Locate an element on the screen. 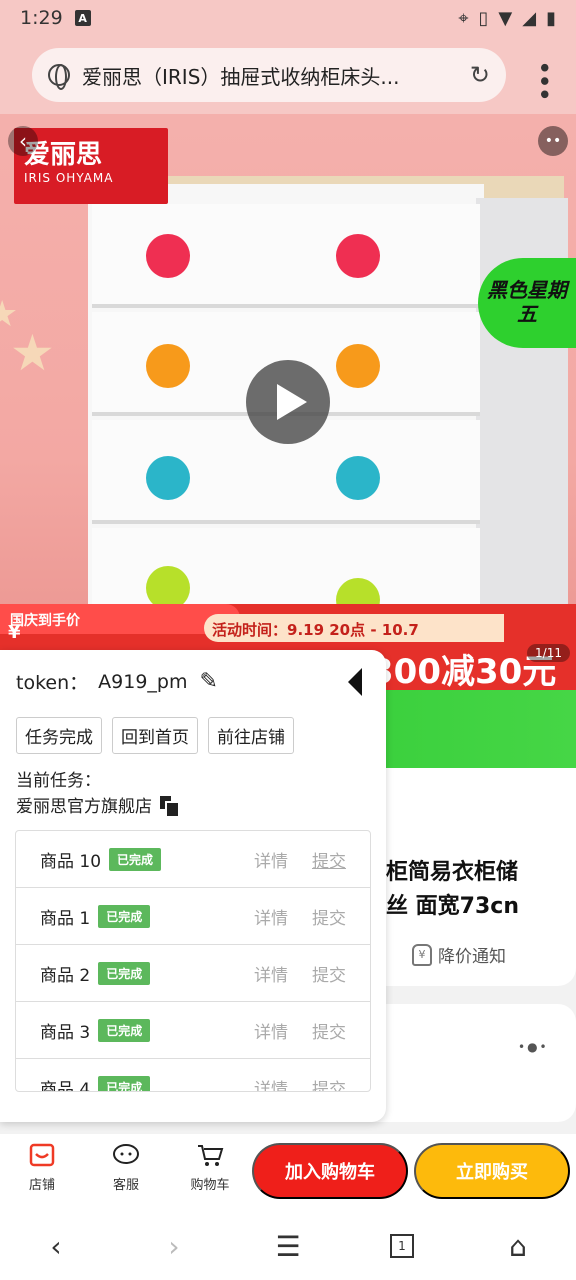 This screenshot has height=1280, width=576. nav-back-icon: ‹ is located at coordinates (56, 1246).